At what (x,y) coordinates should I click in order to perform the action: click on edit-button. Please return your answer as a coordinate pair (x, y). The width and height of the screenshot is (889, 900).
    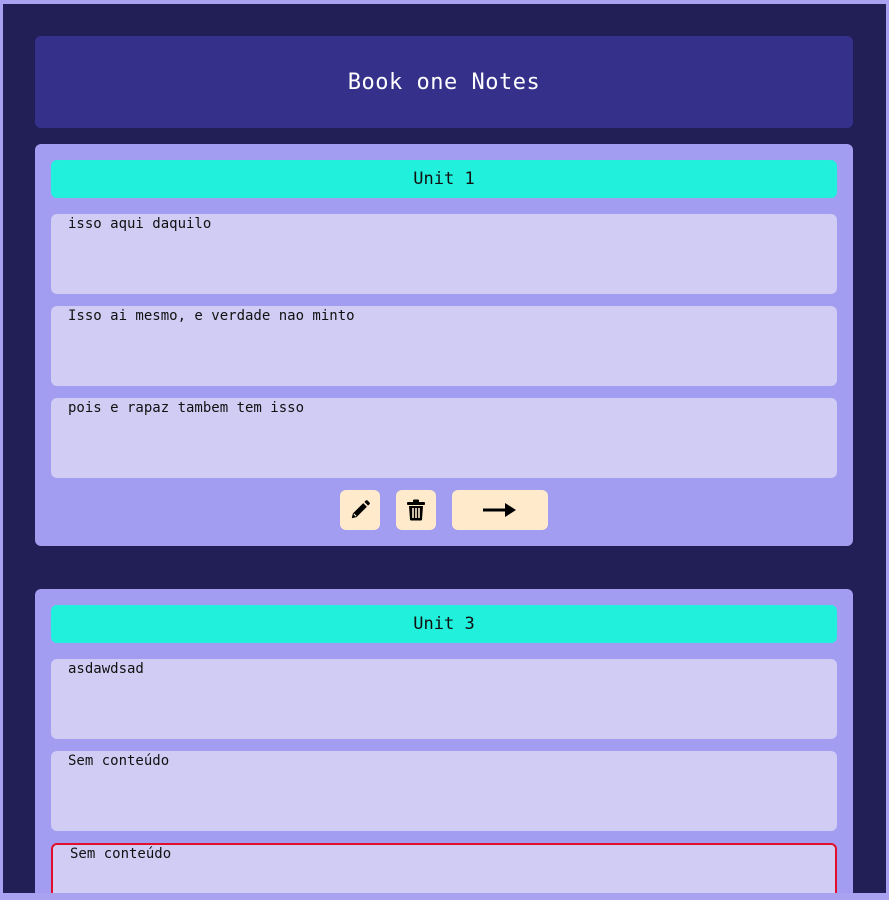
    Looking at the image, I should click on (360, 510).